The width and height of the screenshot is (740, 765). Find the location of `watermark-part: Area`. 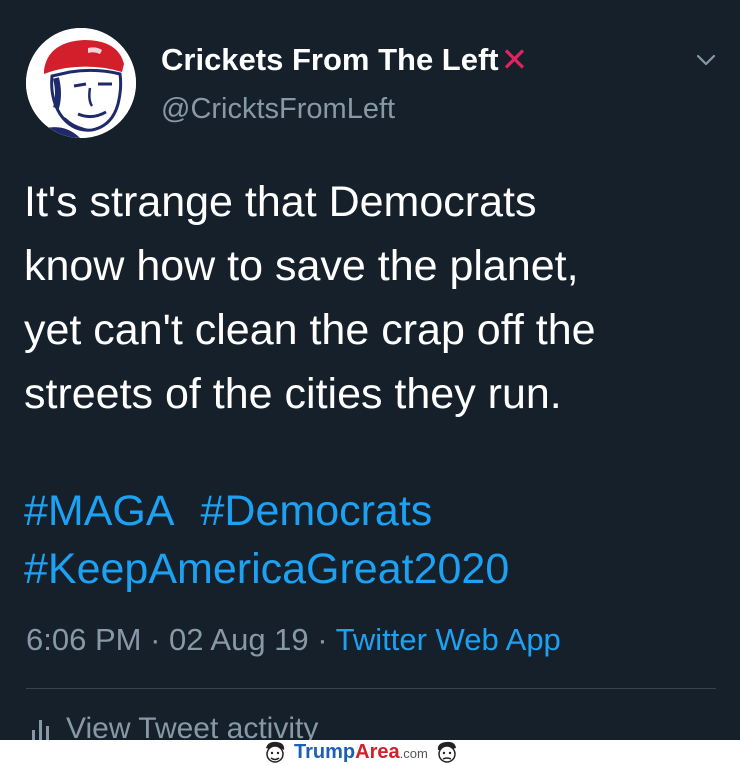

watermark-part: Area is located at coordinates (377, 752).